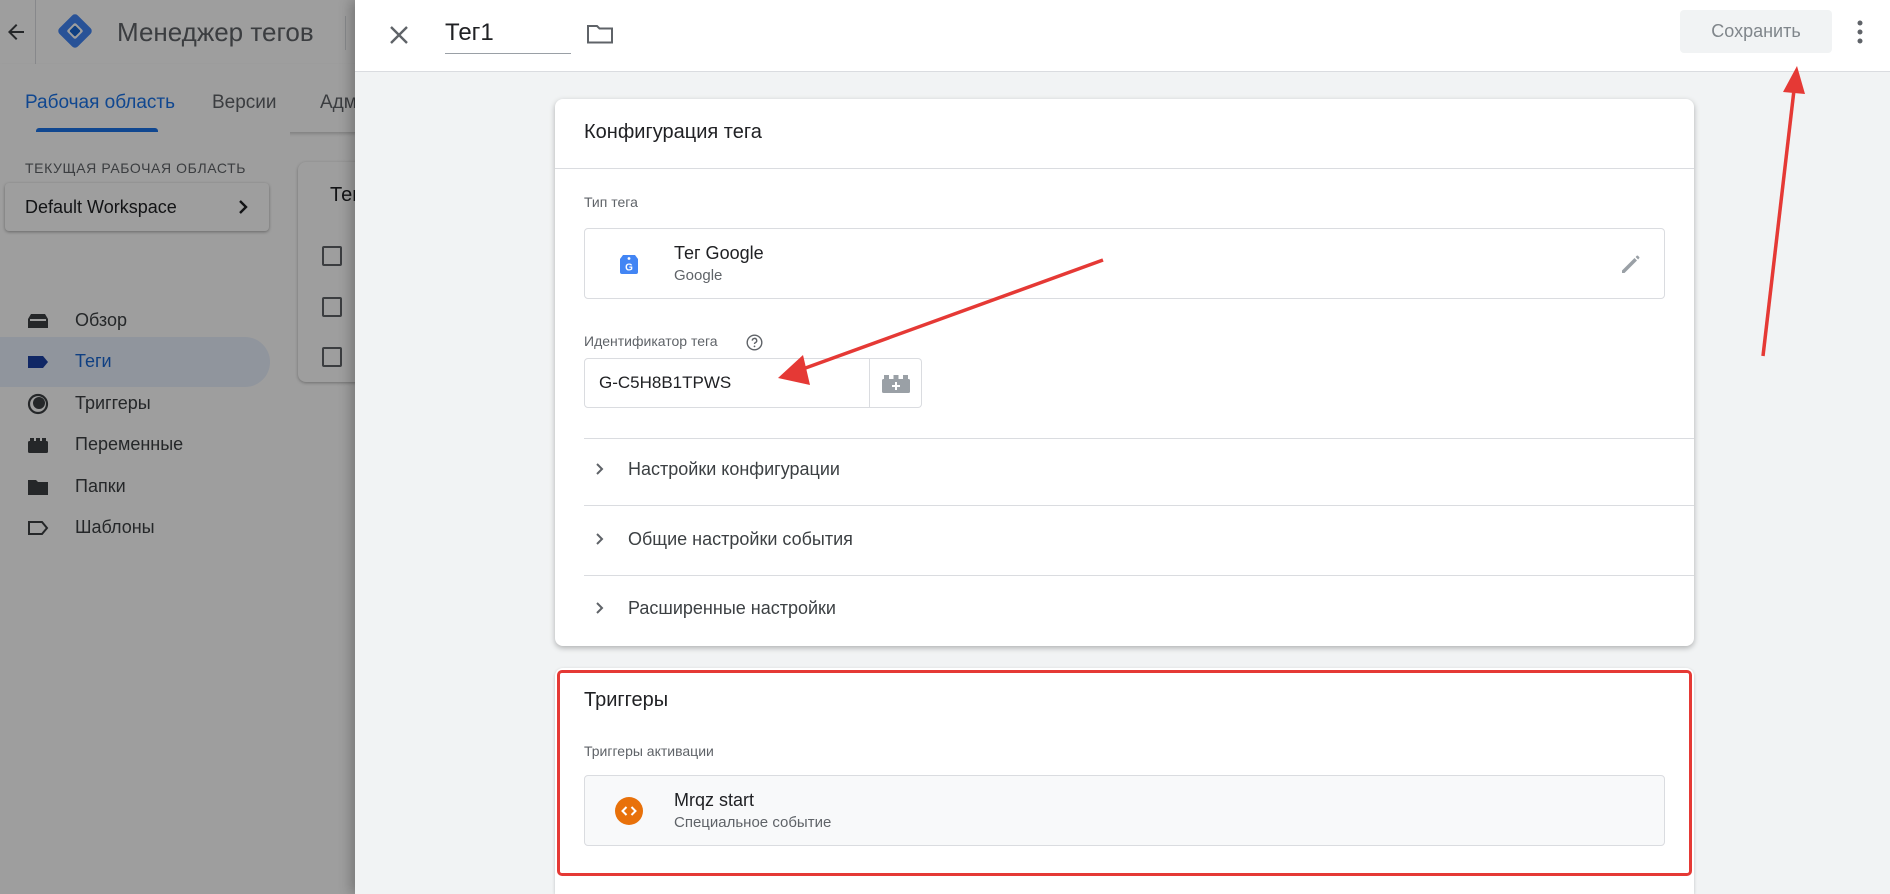 This screenshot has height=894, width=1890. Describe the element at coordinates (1122, 36) in the screenshot. I see `editor-header: Сохранить` at that location.